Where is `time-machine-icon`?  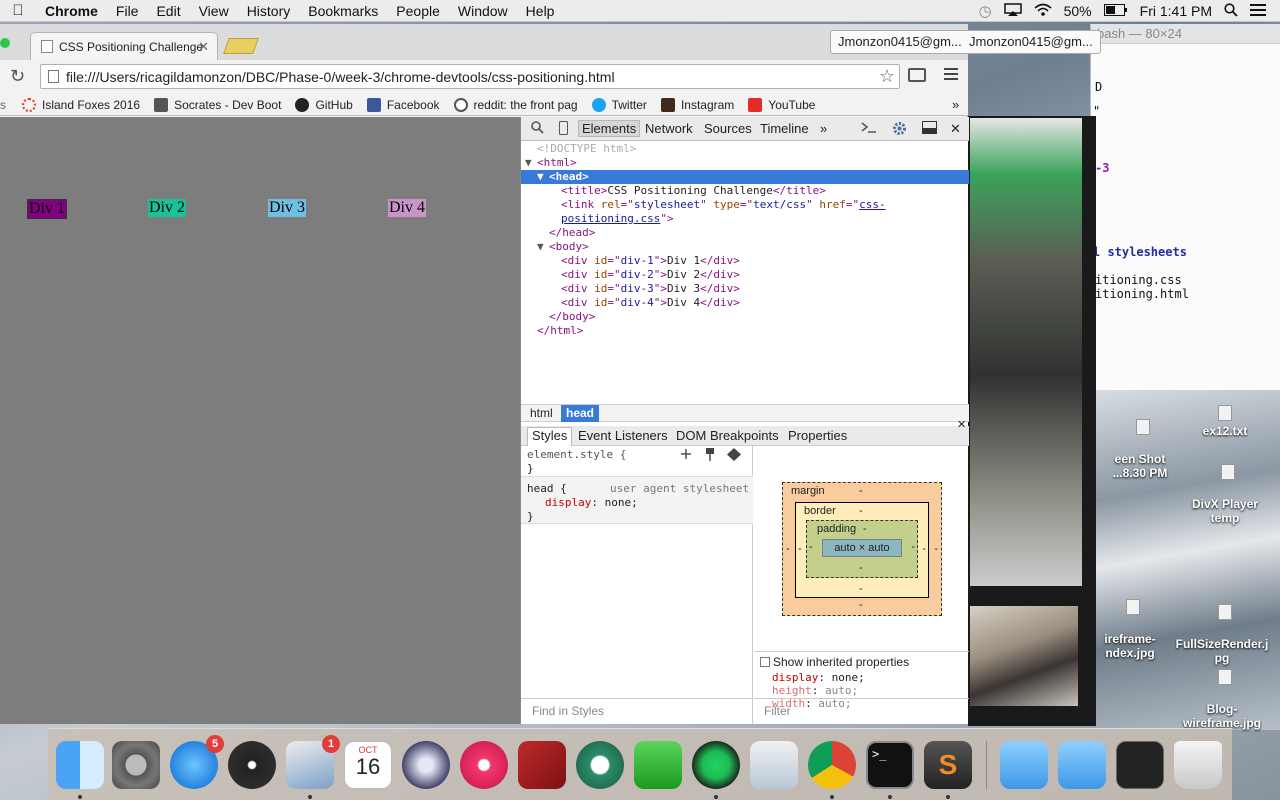
time-machine-icon is located at coordinates (600, 765).